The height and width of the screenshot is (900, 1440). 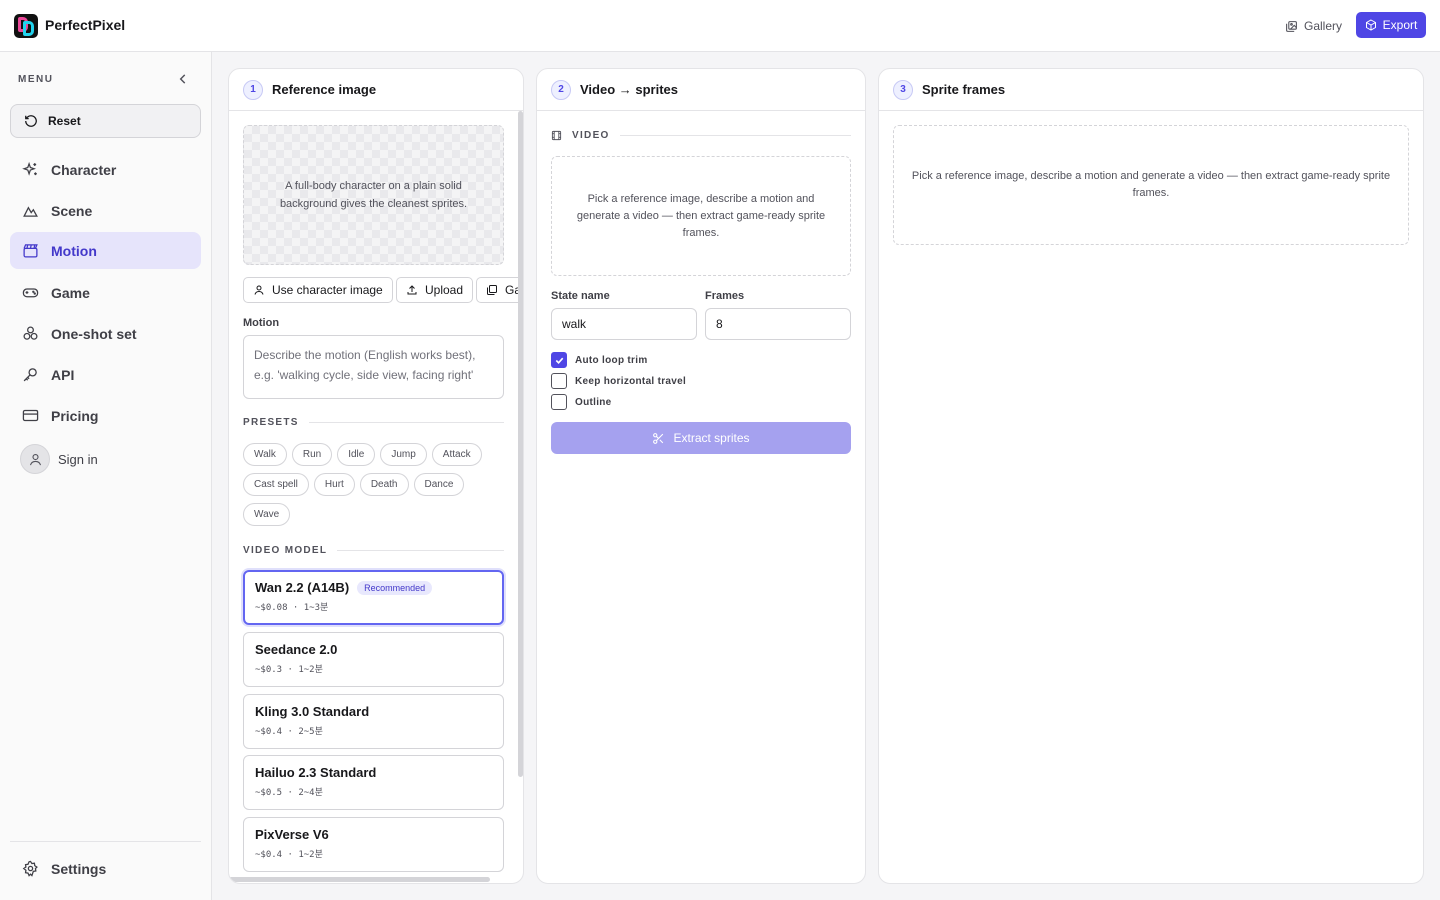 I want to click on model-option-seedance: Seedance 2.0 ~$0.3 · 1~2분, so click(x=373, y=659).